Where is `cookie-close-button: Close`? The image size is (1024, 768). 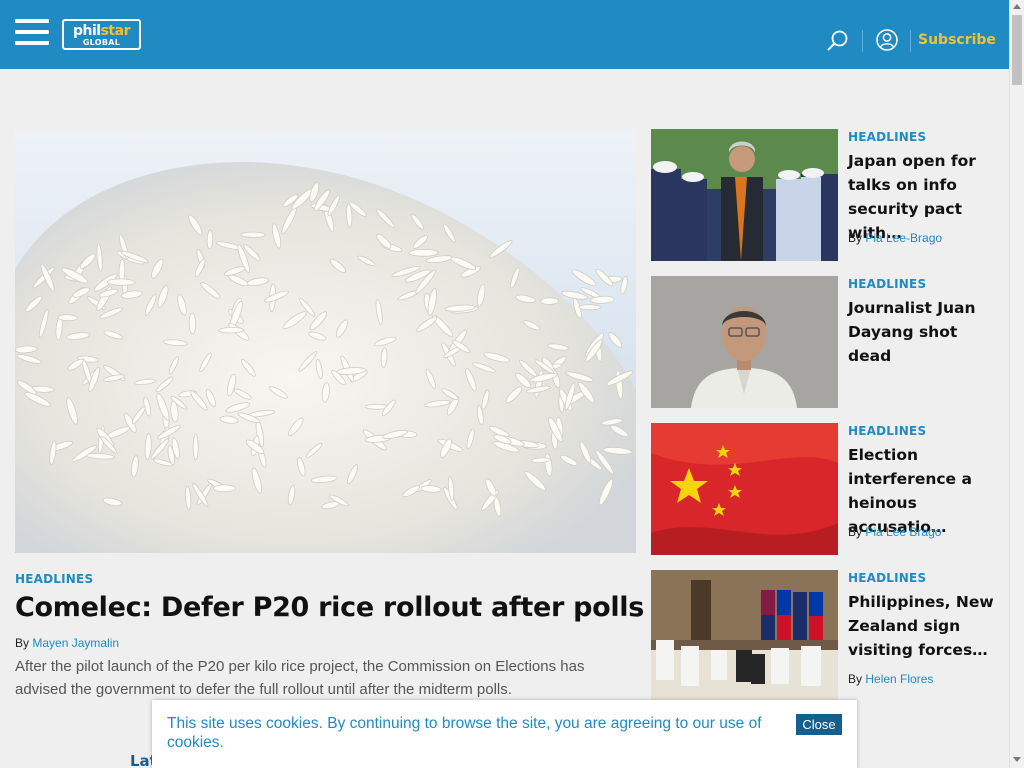
cookie-close-button: Close is located at coordinates (819, 724).